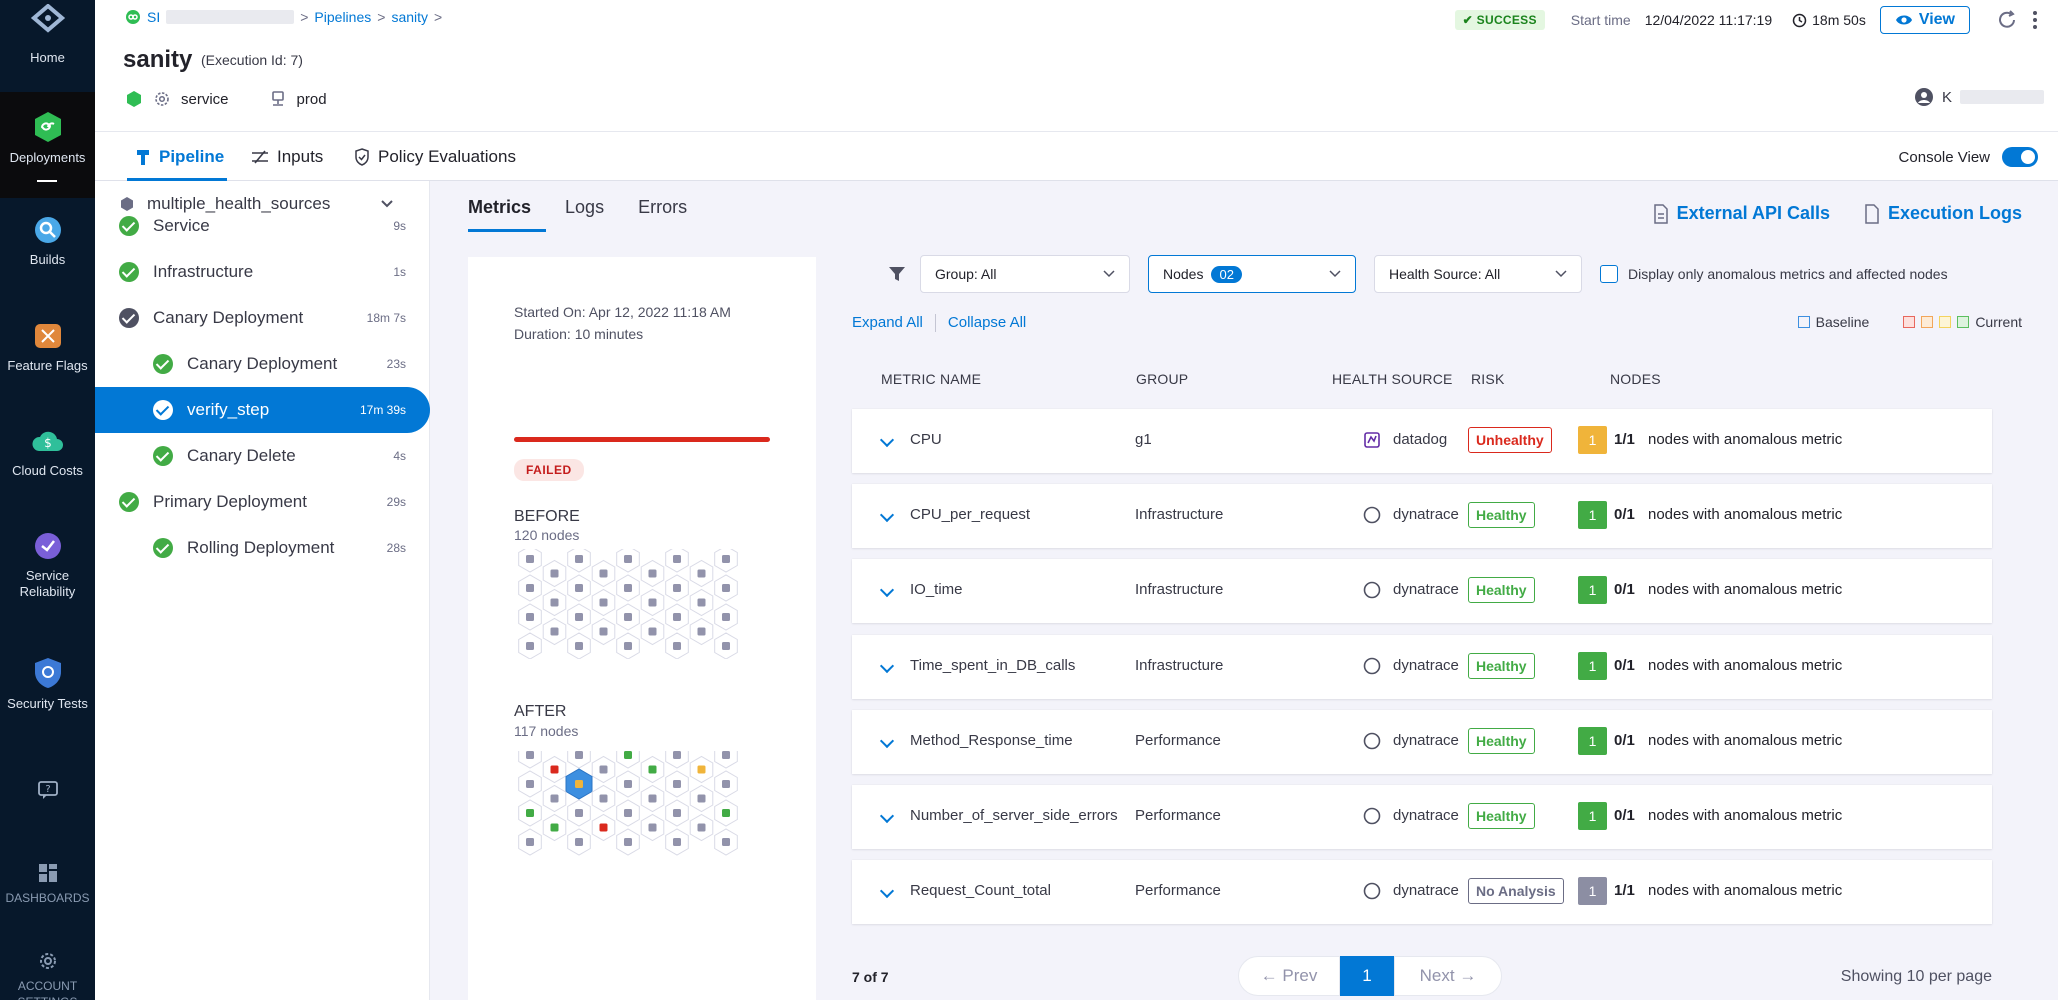 Image resolution: width=2058 pixels, height=1000 pixels. I want to click on dynatrace-icon, so click(1372, 891).